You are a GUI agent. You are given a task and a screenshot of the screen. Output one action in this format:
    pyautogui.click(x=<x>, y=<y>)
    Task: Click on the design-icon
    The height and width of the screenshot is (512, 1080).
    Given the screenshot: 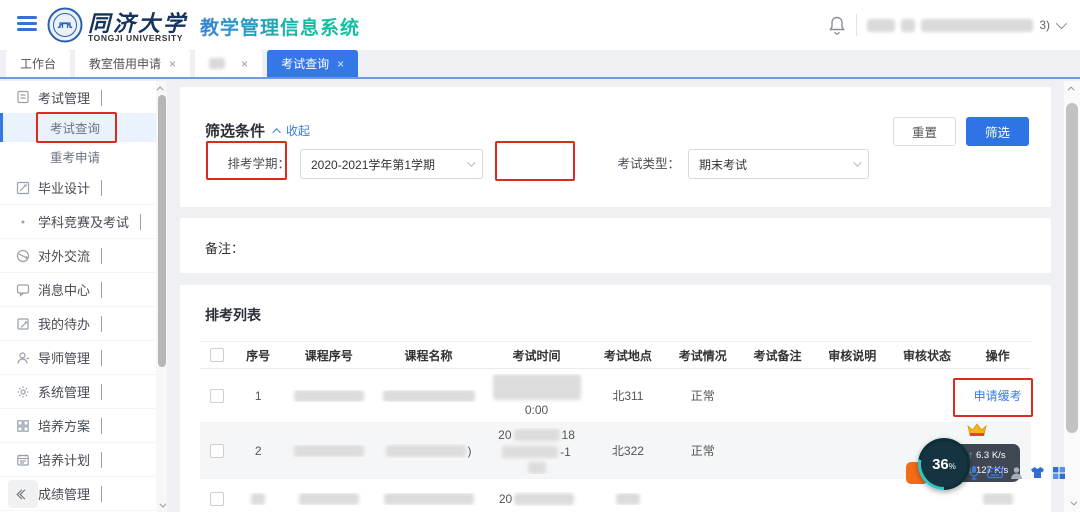 What is the action you would take?
    pyautogui.click(x=23, y=188)
    